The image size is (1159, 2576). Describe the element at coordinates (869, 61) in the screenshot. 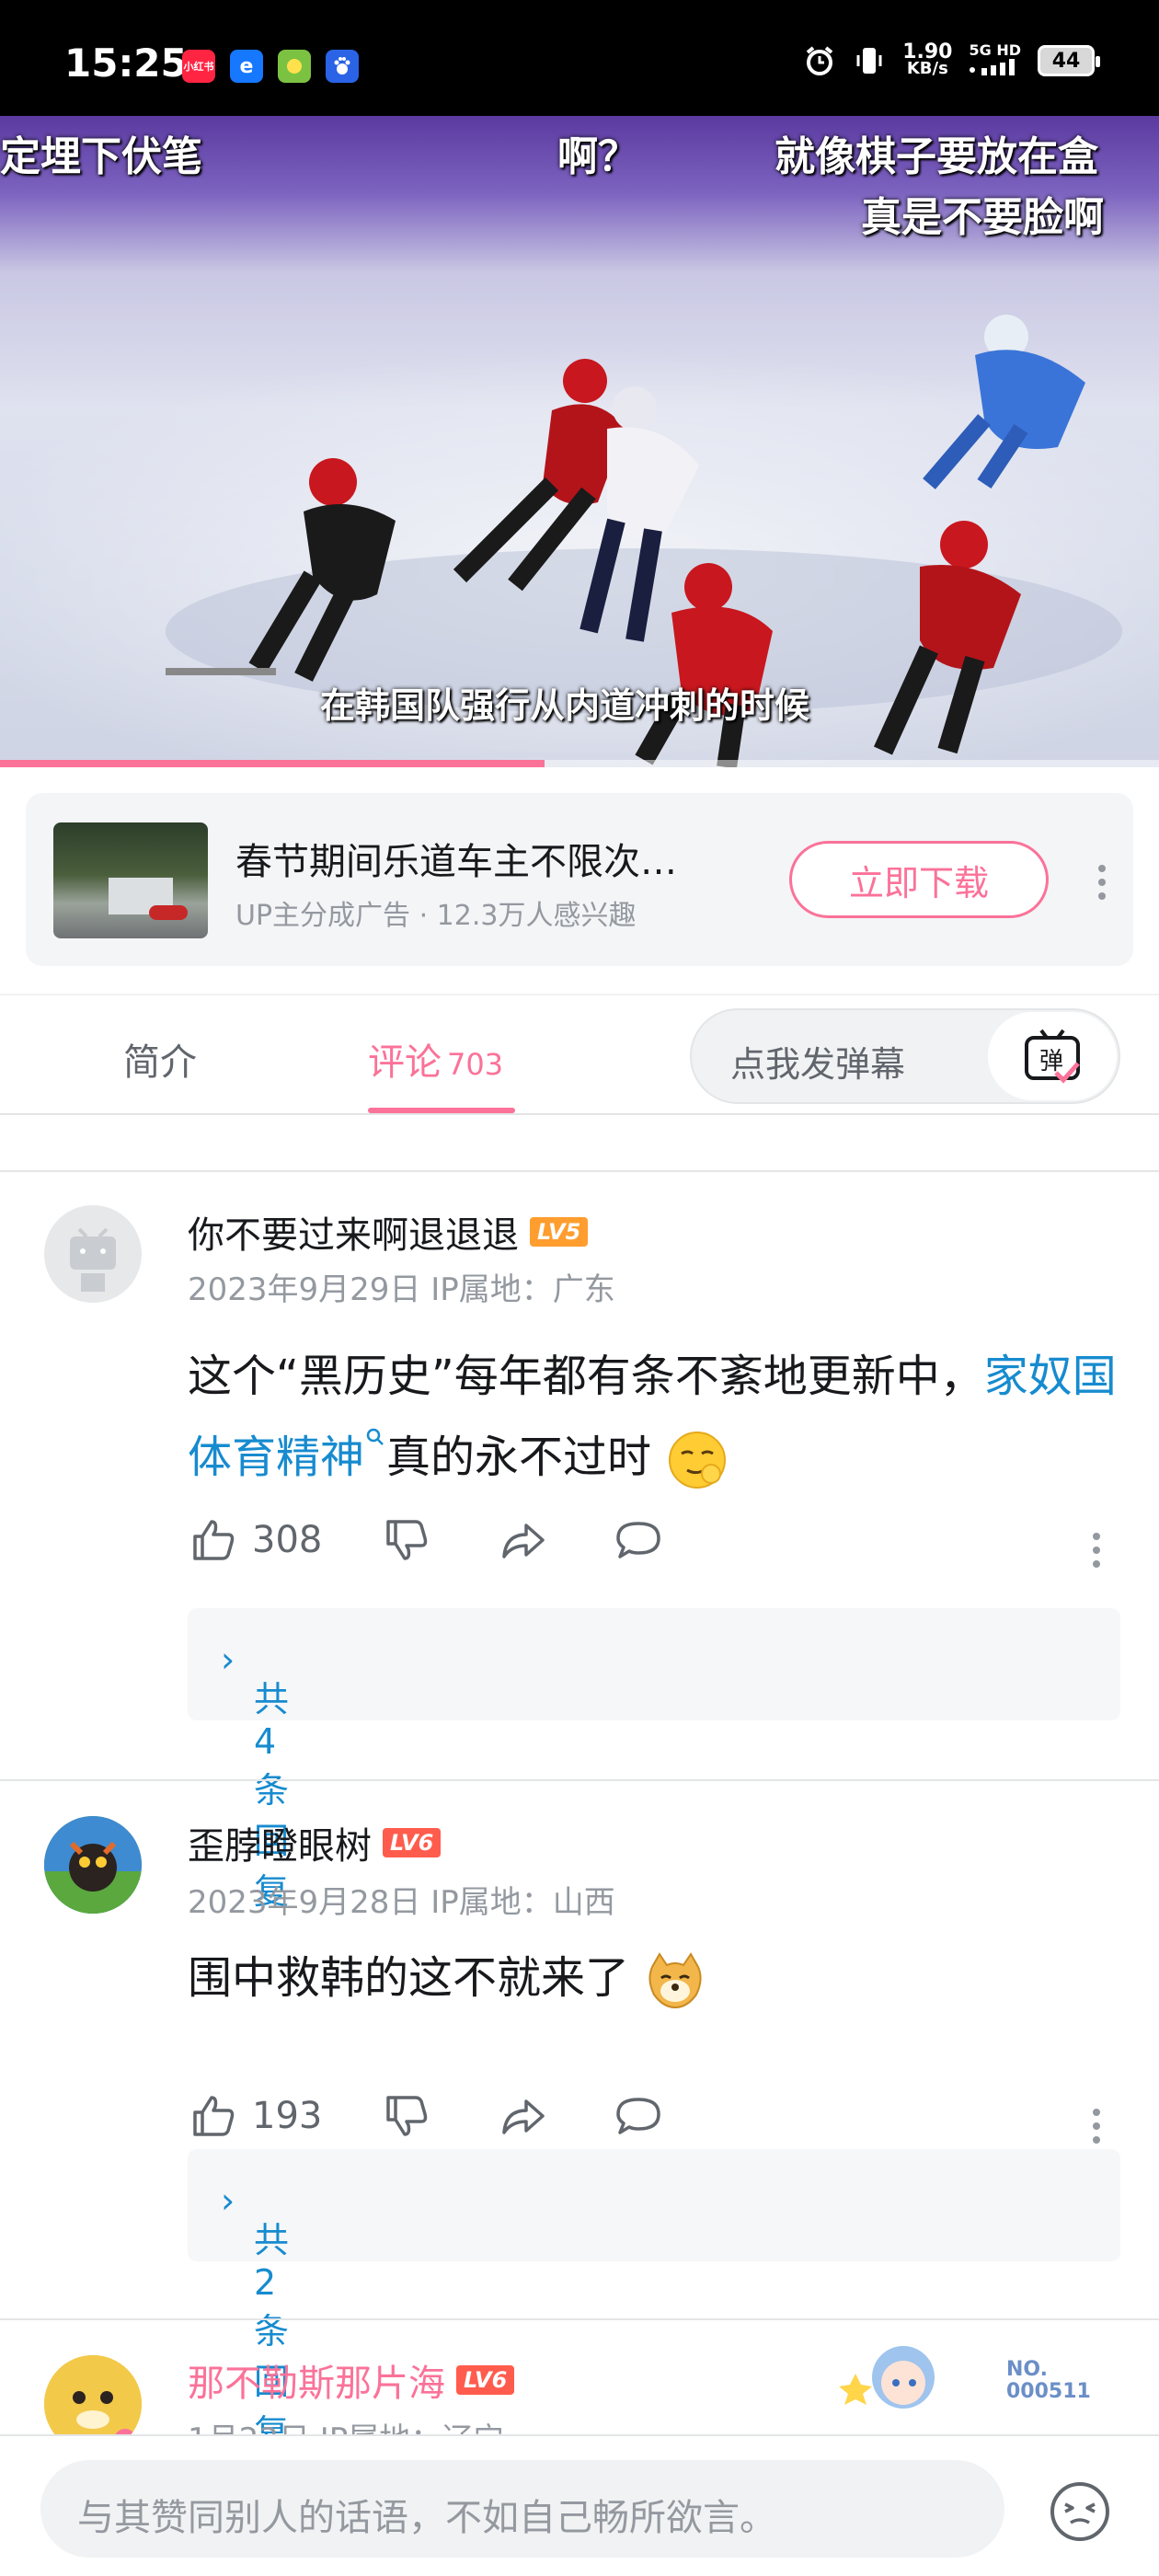

I see `vibrate-icon` at that location.